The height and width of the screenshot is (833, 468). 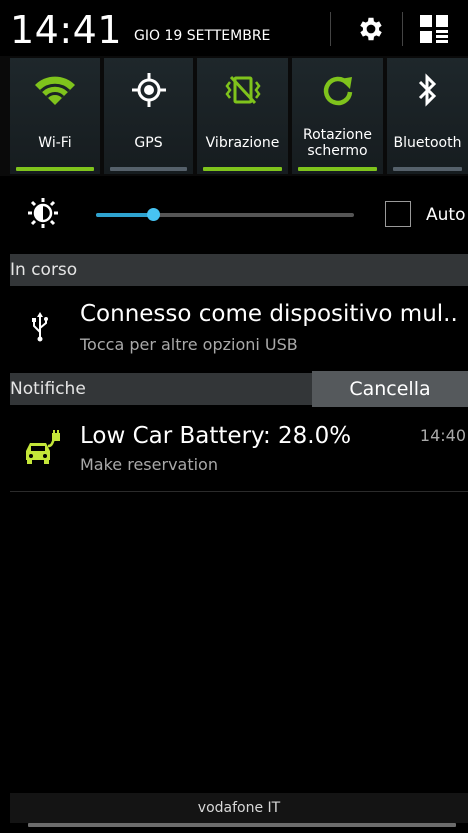 What do you see at coordinates (148, 143) in the screenshot?
I see `toggle-label: GPS` at bounding box center [148, 143].